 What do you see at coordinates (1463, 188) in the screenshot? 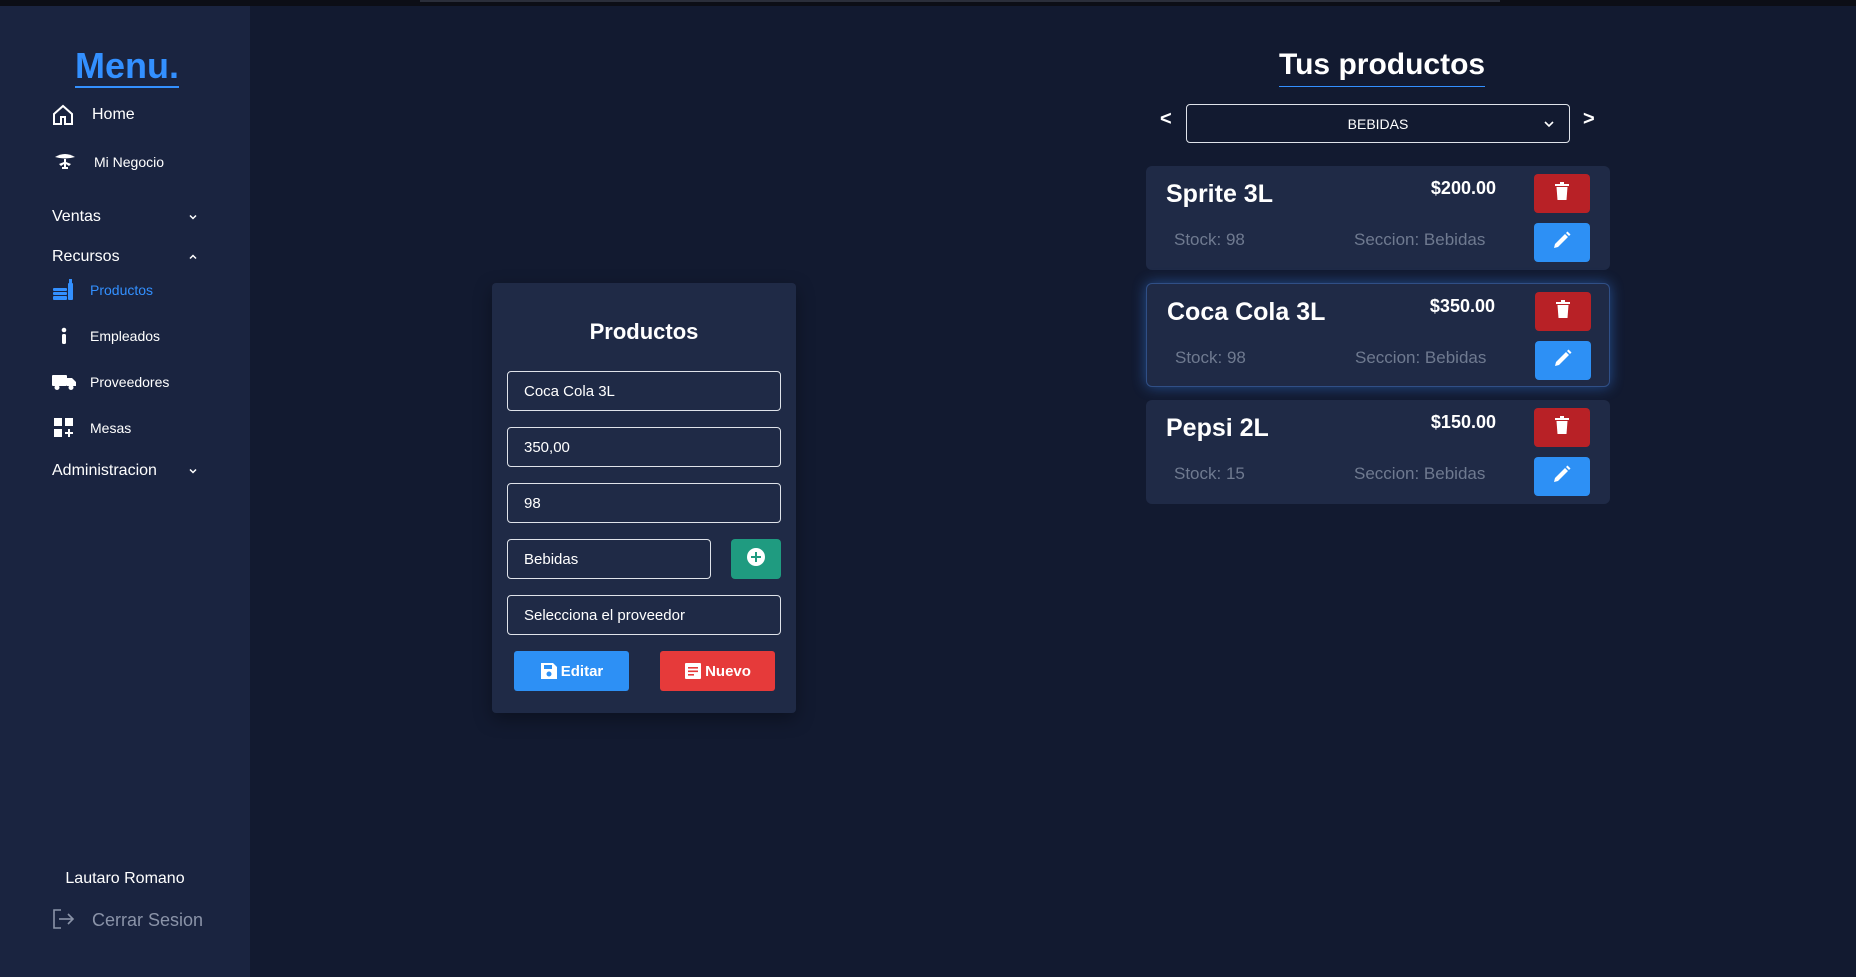
I see `product-price: $200.00` at bounding box center [1463, 188].